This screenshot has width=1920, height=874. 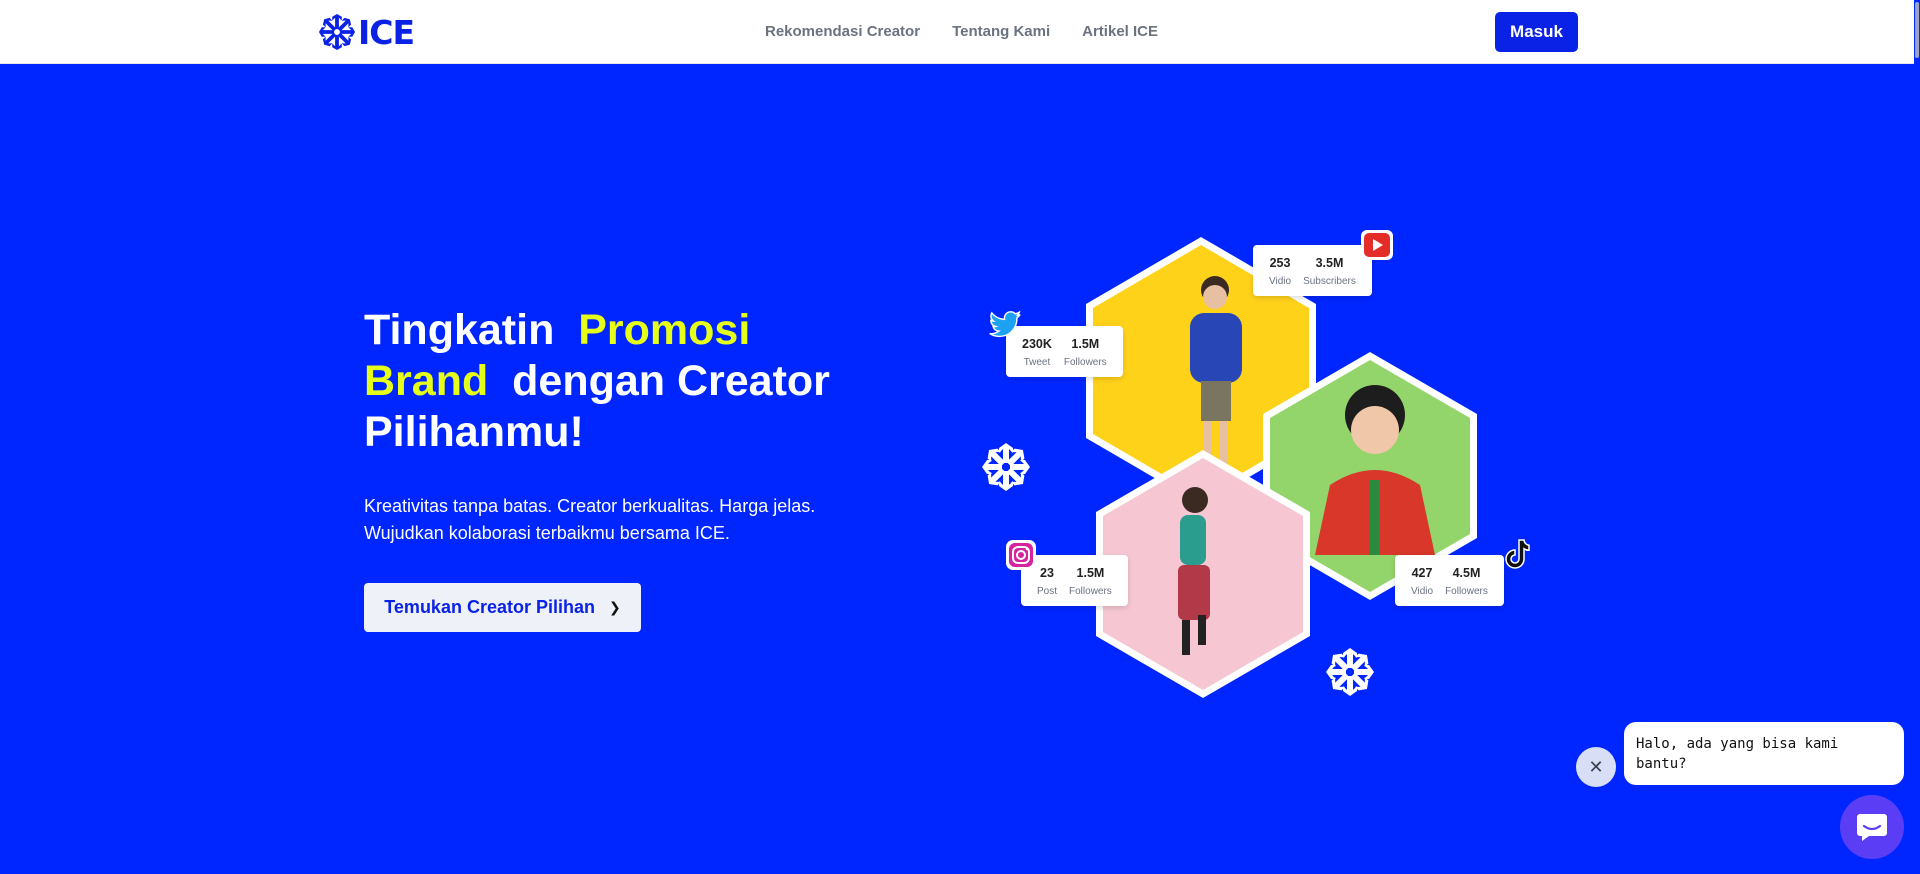 What do you see at coordinates (1517, 554) in the screenshot?
I see `tiktok-icon` at bounding box center [1517, 554].